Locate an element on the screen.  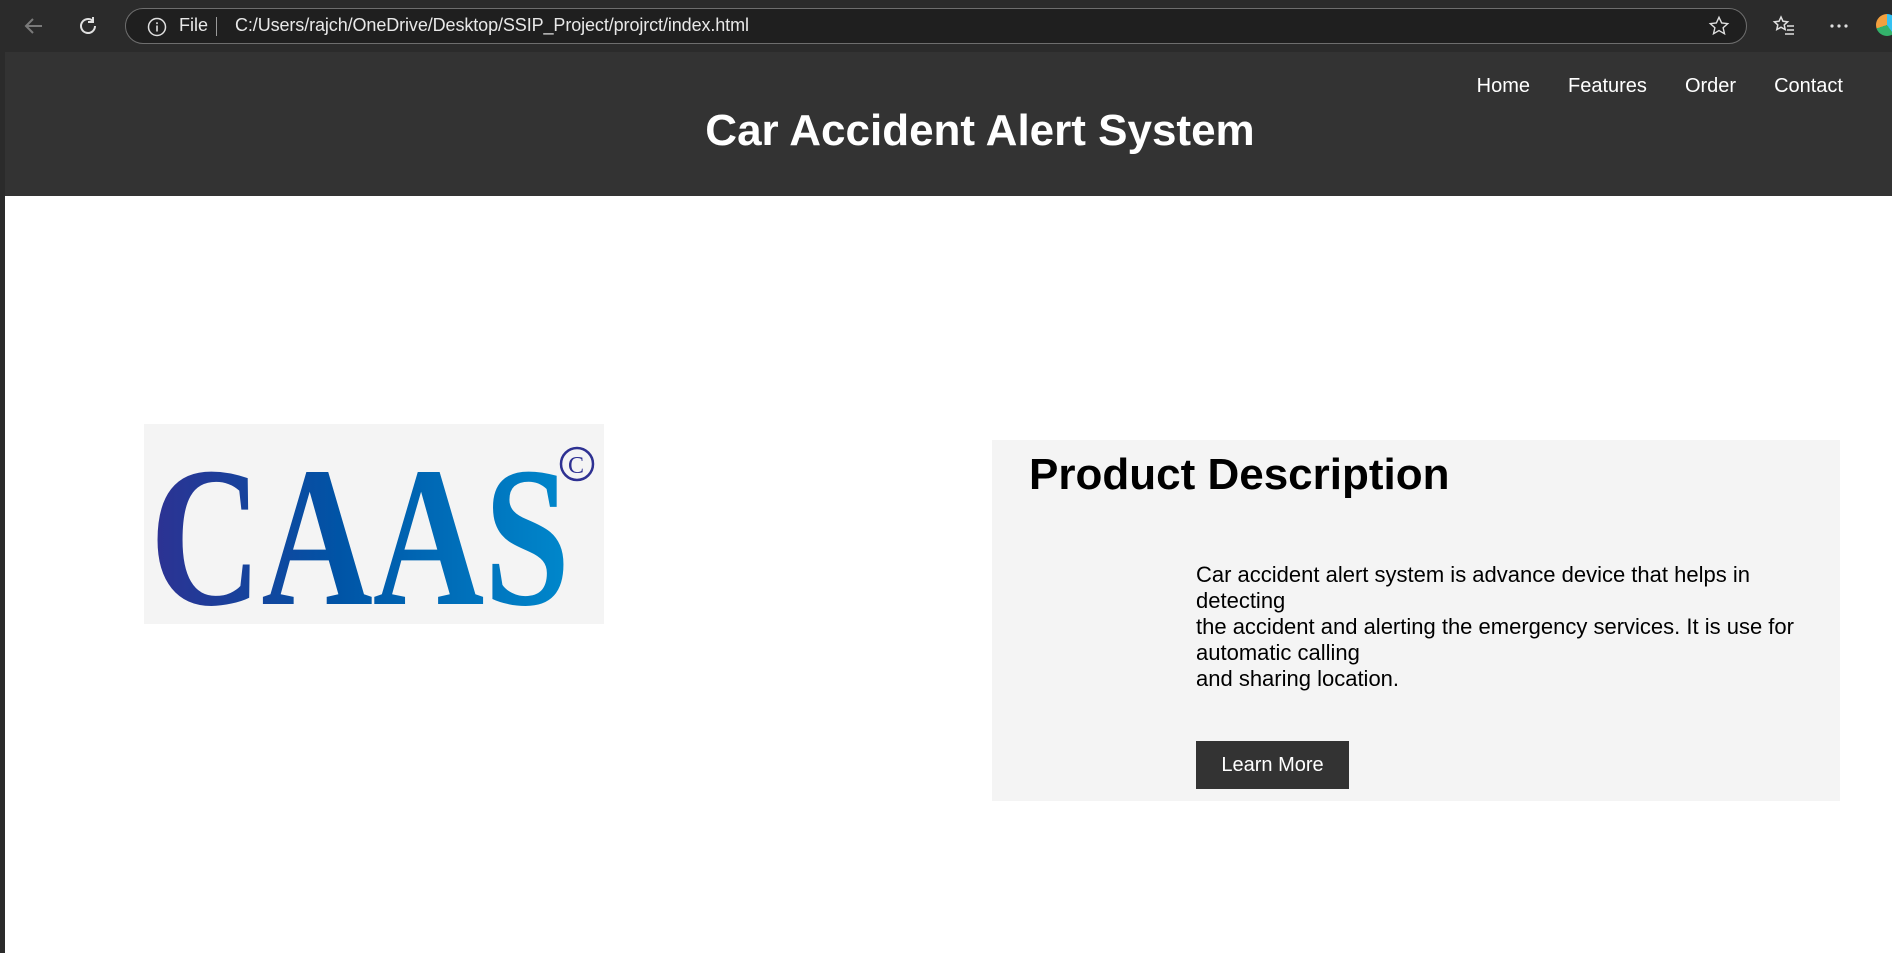
nav-home: Home is located at coordinates (1503, 86).